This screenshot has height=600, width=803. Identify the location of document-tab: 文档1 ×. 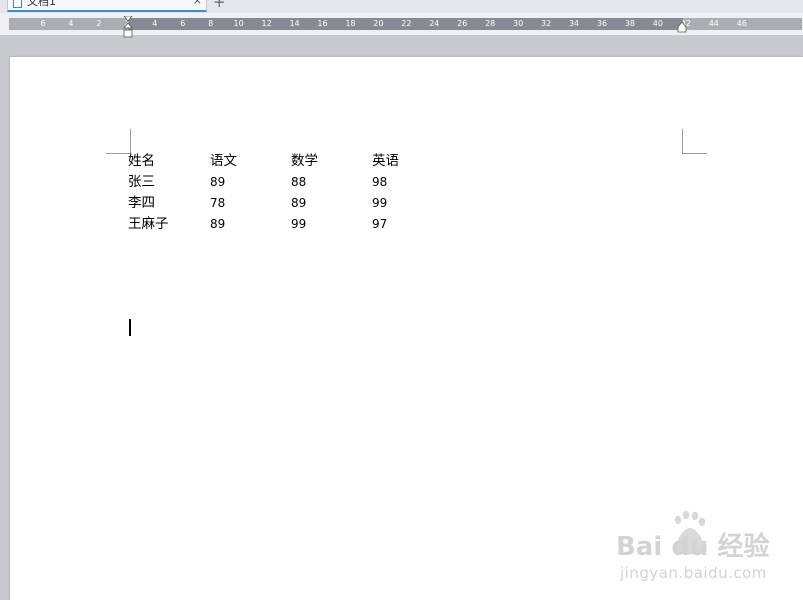
(107, 6).